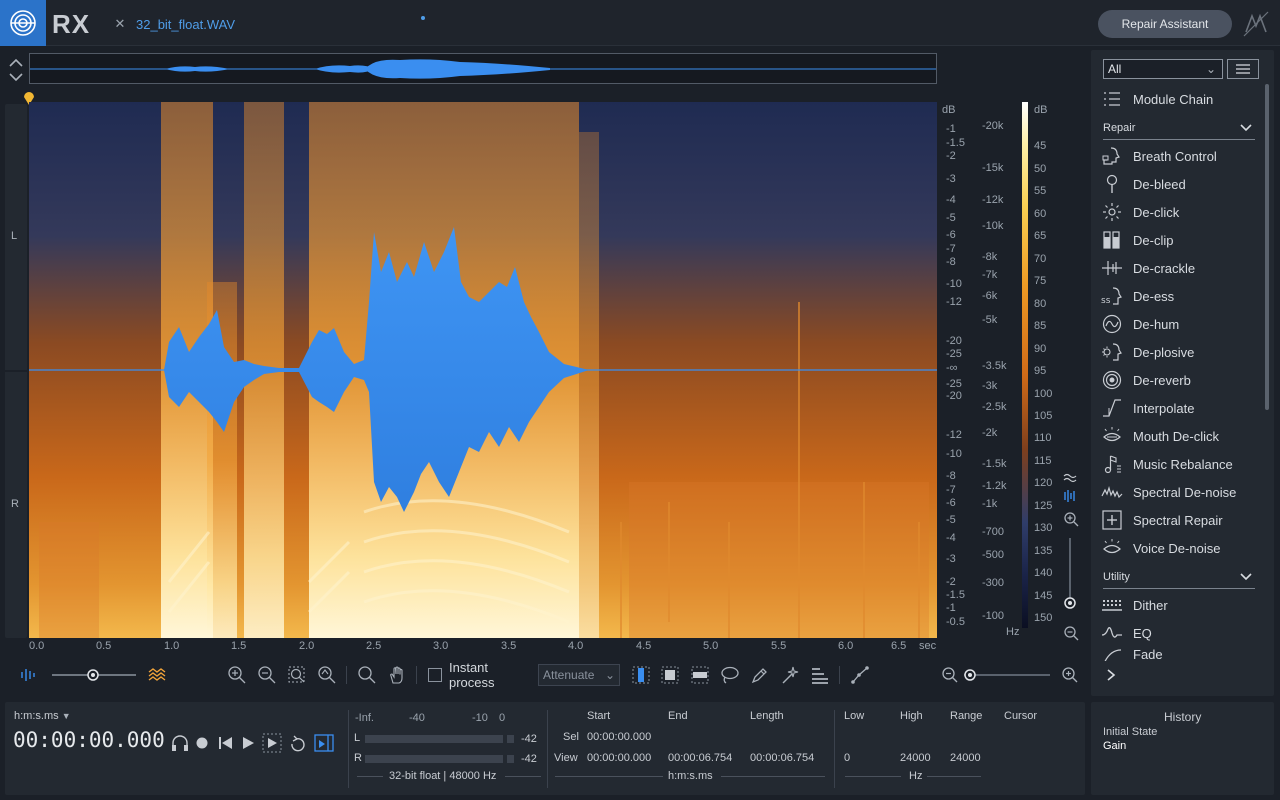  Describe the element at coordinates (730, 675) in the screenshot. I see `lasso-tool-icon` at that location.